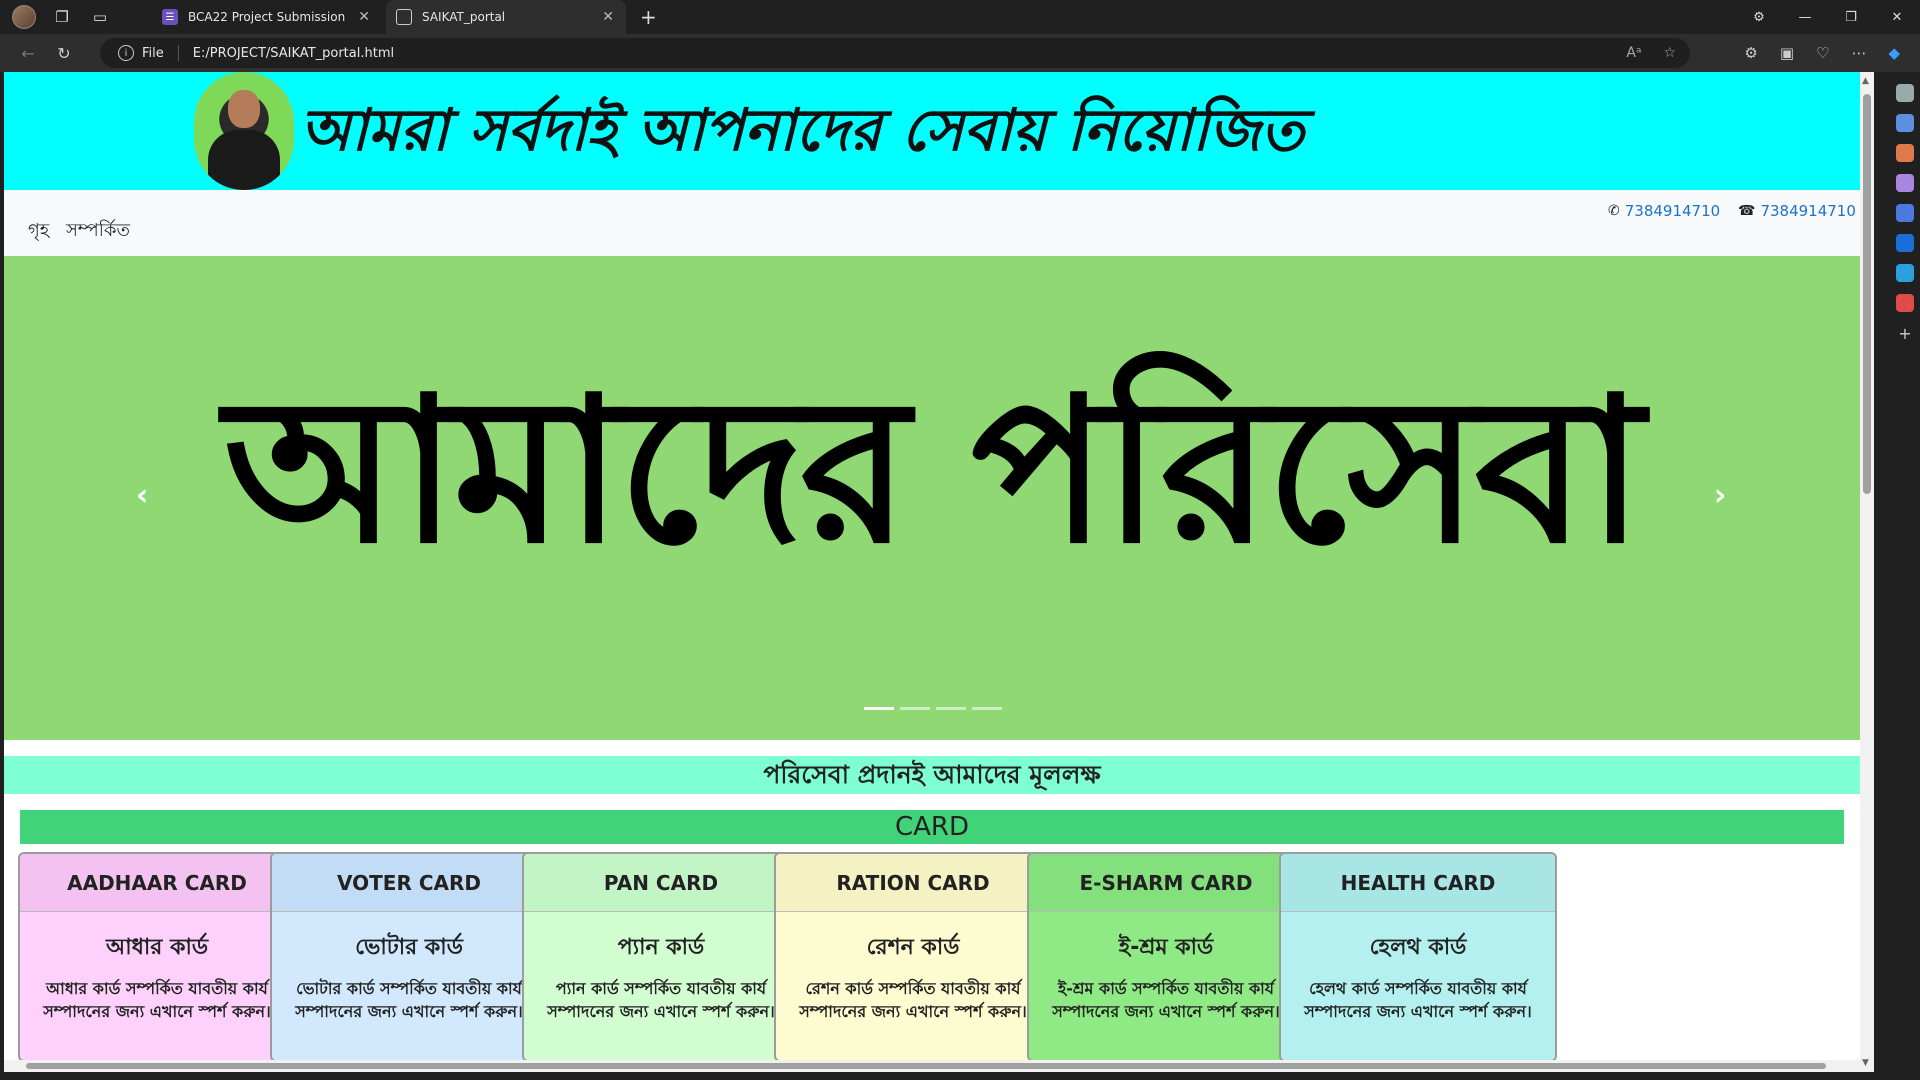 The height and width of the screenshot is (1080, 1920). What do you see at coordinates (1750, 53) in the screenshot?
I see `extensions-icon: ⚙` at bounding box center [1750, 53].